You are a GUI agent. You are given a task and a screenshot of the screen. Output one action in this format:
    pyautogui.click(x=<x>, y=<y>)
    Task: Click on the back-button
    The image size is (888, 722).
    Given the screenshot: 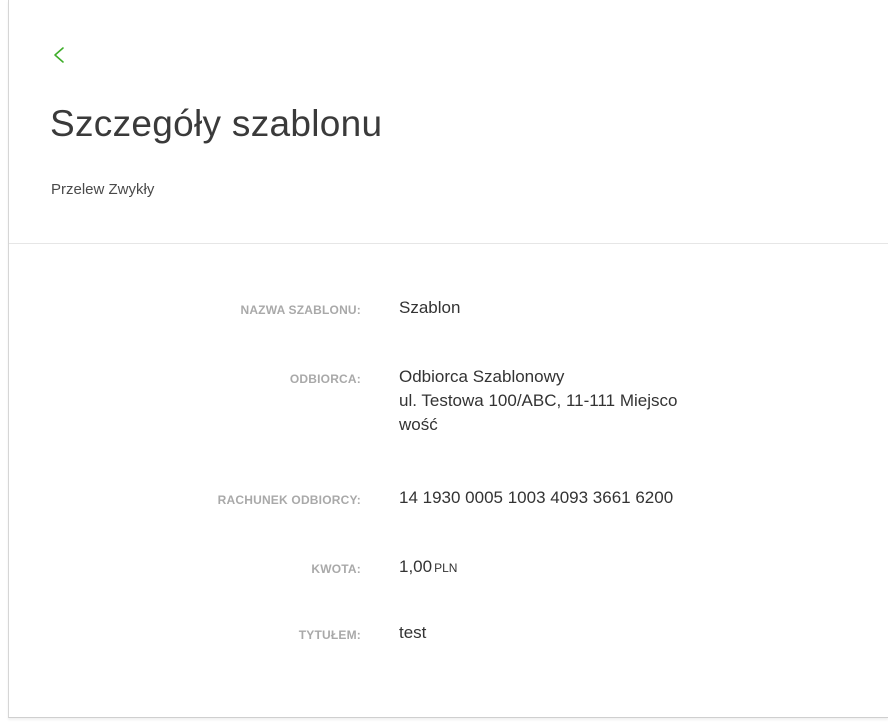 What is the action you would take?
    pyautogui.click(x=59, y=55)
    